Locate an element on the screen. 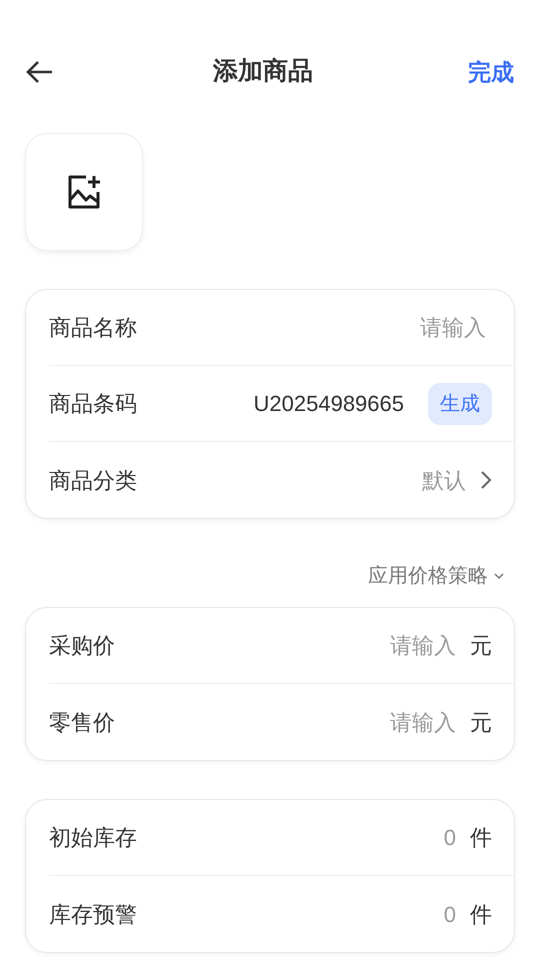  category-value: 默认 is located at coordinates (444, 480).